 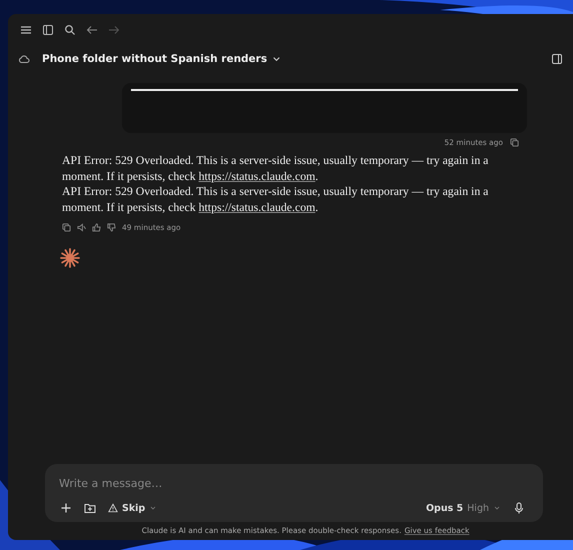 I want to click on microphone-icon, so click(x=519, y=508).